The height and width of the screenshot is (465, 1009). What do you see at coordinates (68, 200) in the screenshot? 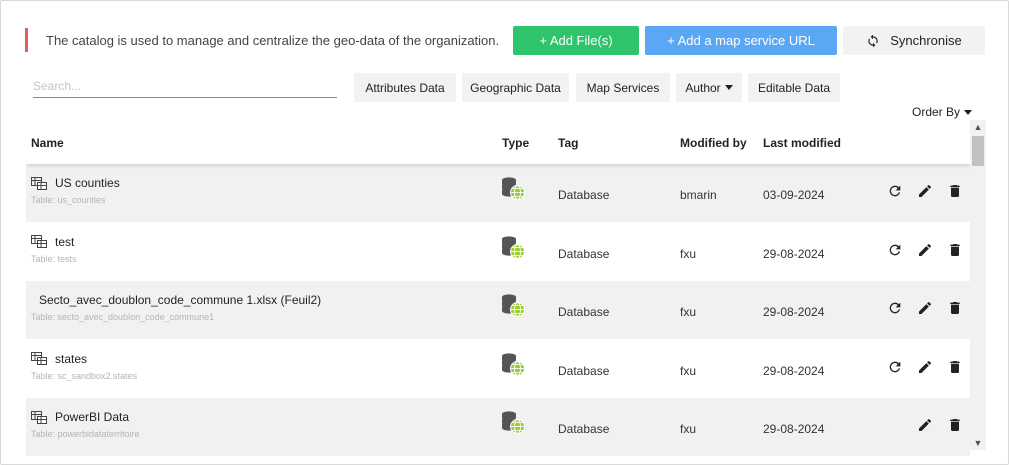
I see `row-subtitle: Table: us_counties` at bounding box center [68, 200].